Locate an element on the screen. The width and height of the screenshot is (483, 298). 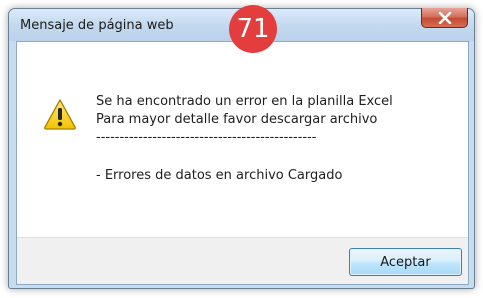
message-line: - Errores de datos en archivo Cargado is located at coordinates (219, 175).